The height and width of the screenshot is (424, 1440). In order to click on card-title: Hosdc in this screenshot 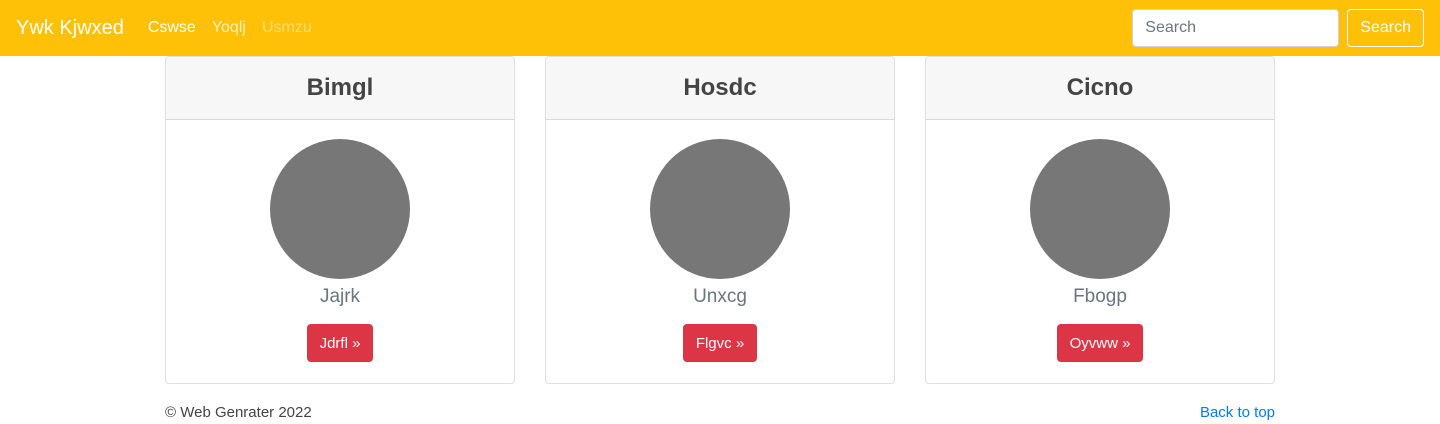, I will do `click(720, 87)`.